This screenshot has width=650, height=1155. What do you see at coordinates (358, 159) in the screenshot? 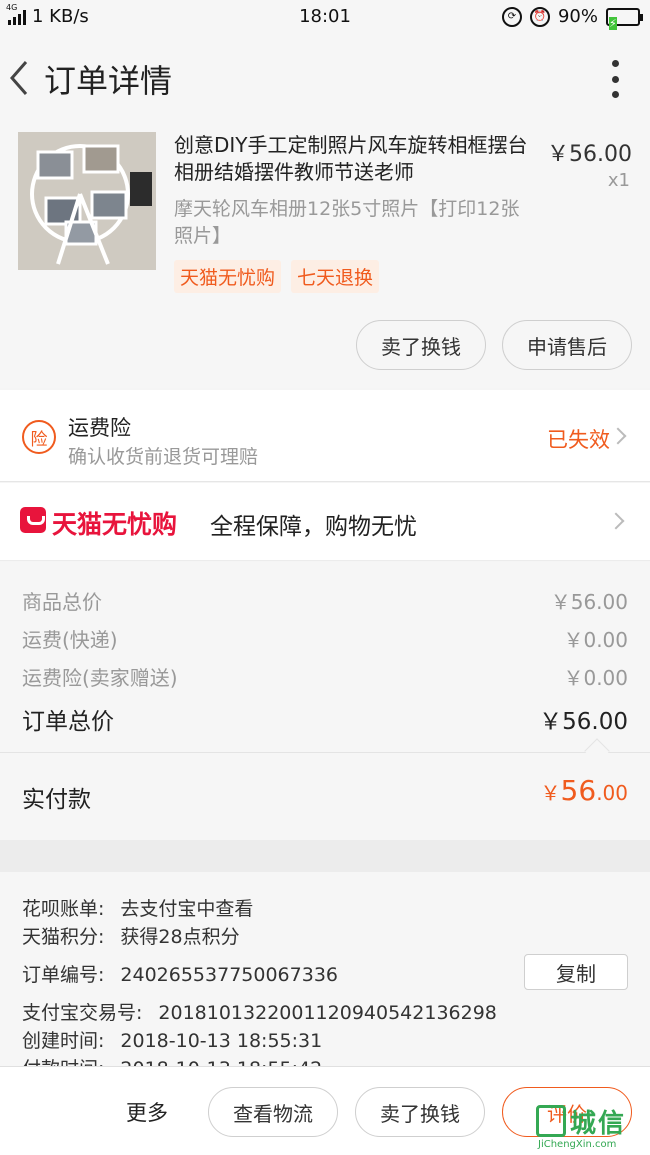
I see `product-title: 创意DIY手工定制照片风车旋转相框摆台相册结婚摆件教师节送老师` at bounding box center [358, 159].